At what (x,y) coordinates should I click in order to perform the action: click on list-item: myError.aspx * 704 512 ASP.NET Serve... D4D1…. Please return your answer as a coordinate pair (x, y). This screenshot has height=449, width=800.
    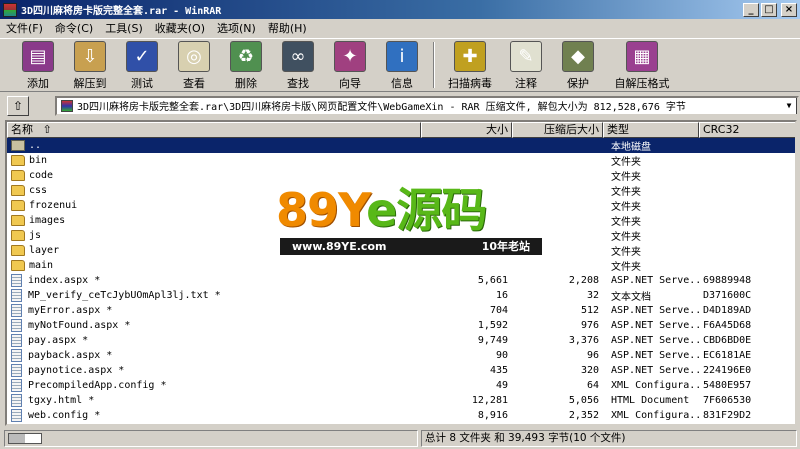
    Looking at the image, I should click on (401, 310).